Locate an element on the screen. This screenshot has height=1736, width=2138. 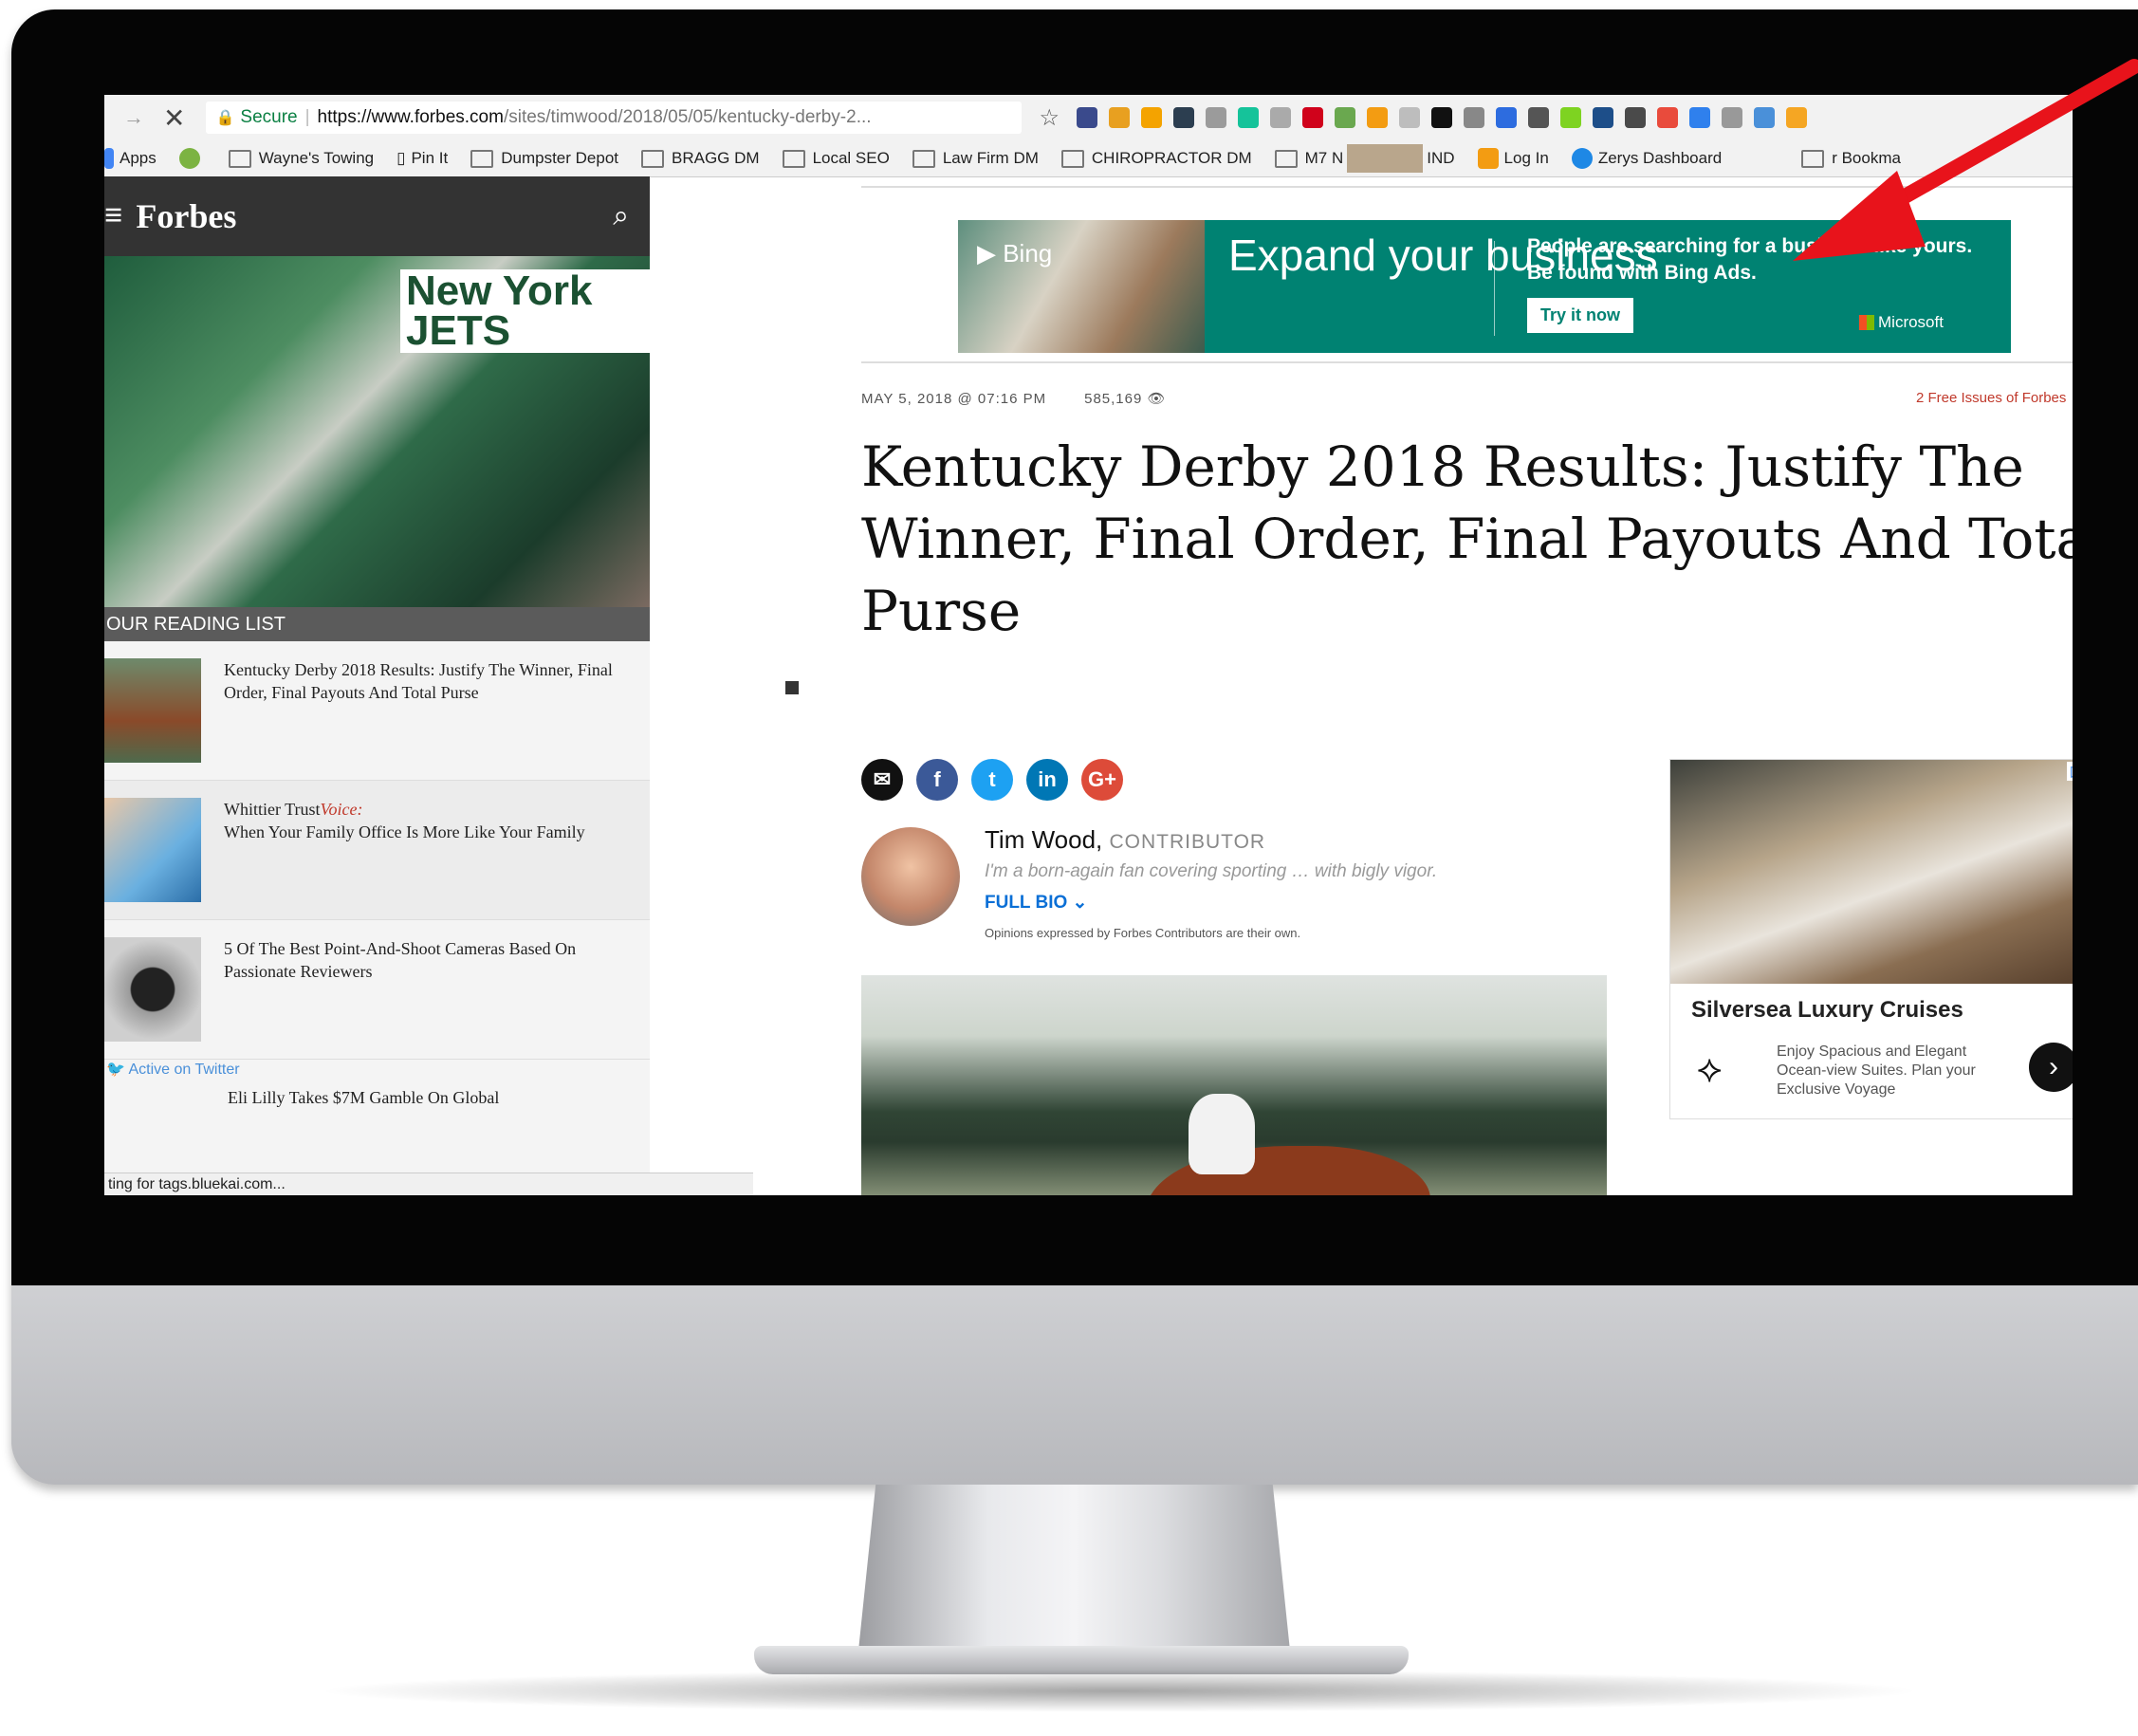
forbes-logo: ≡ Forbes is located at coordinates (170, 216).